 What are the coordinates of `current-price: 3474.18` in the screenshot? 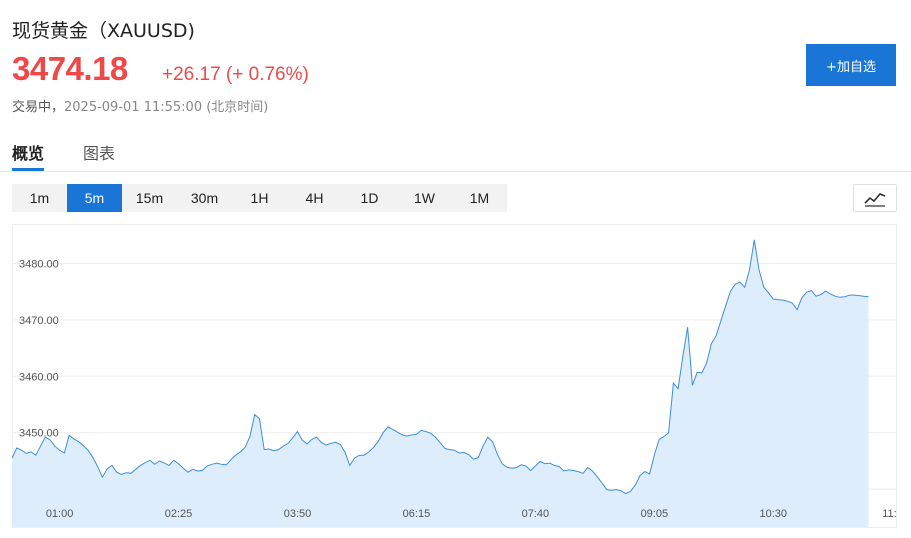 It's located at (70, 68).